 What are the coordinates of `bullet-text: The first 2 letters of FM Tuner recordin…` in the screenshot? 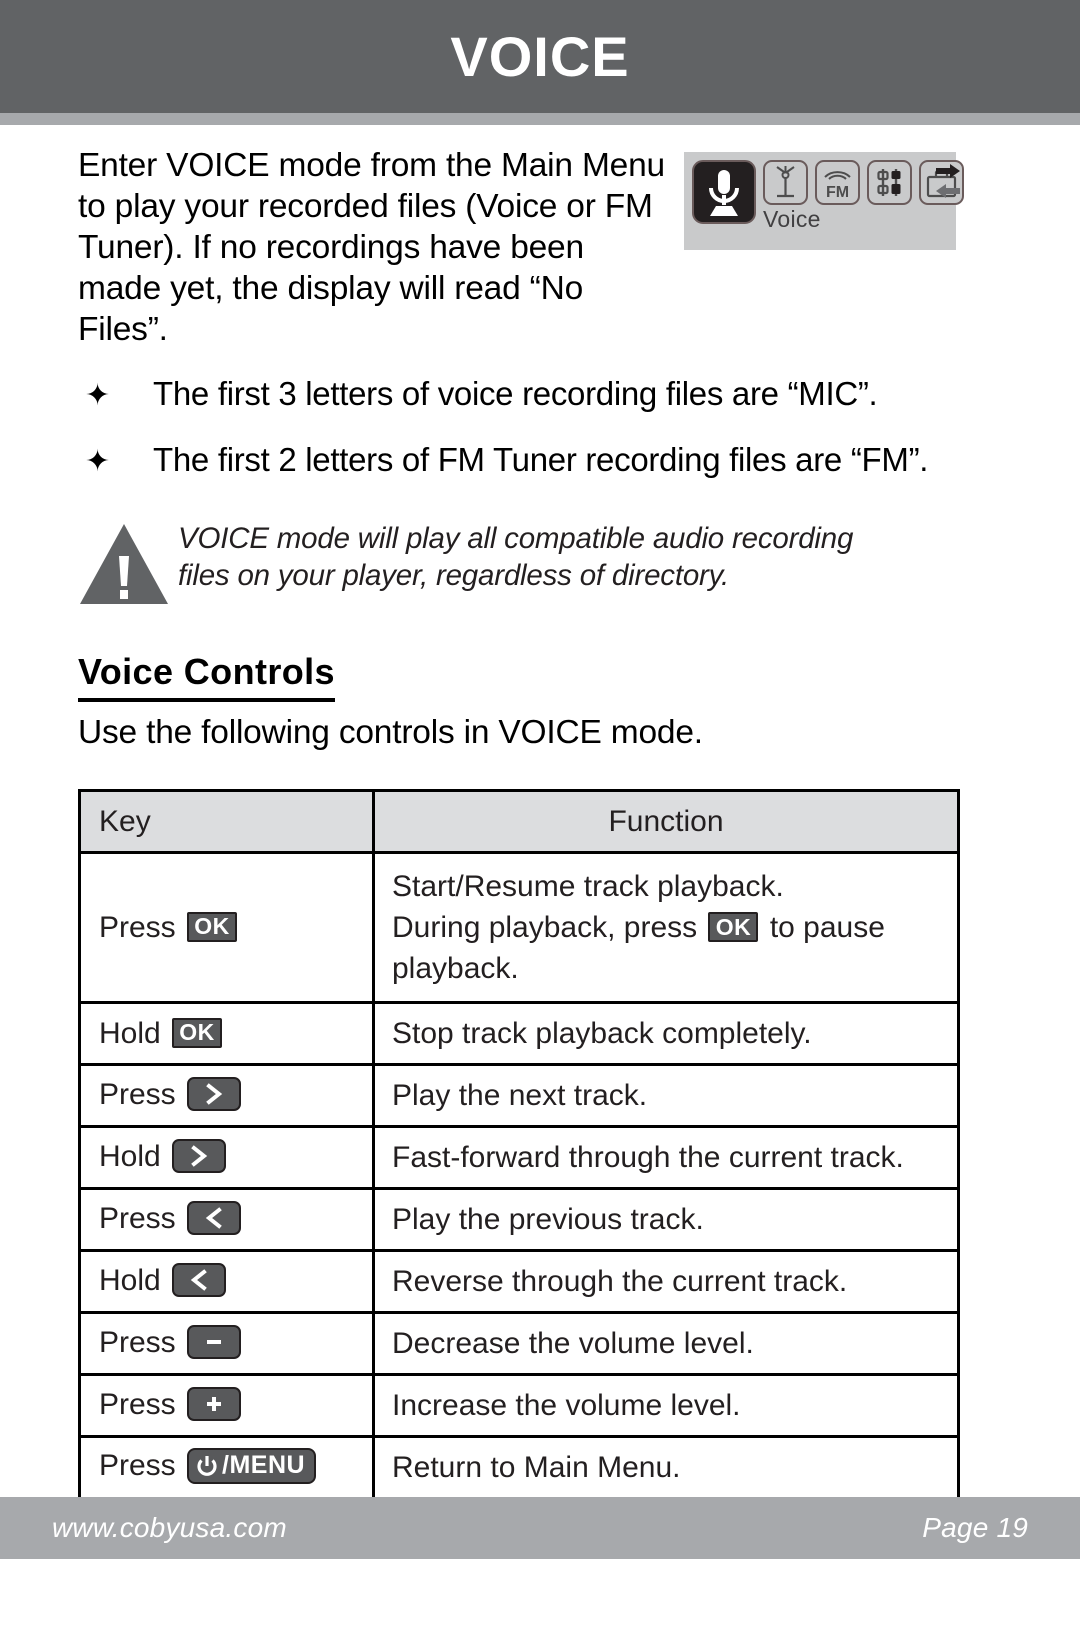 It's located at (541, 459).